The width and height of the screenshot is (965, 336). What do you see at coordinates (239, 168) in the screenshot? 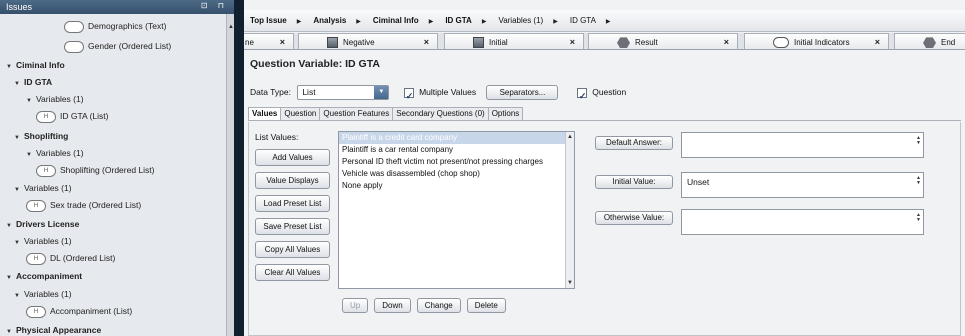
I see `panel-splitter` at bounding box center [239, 168].